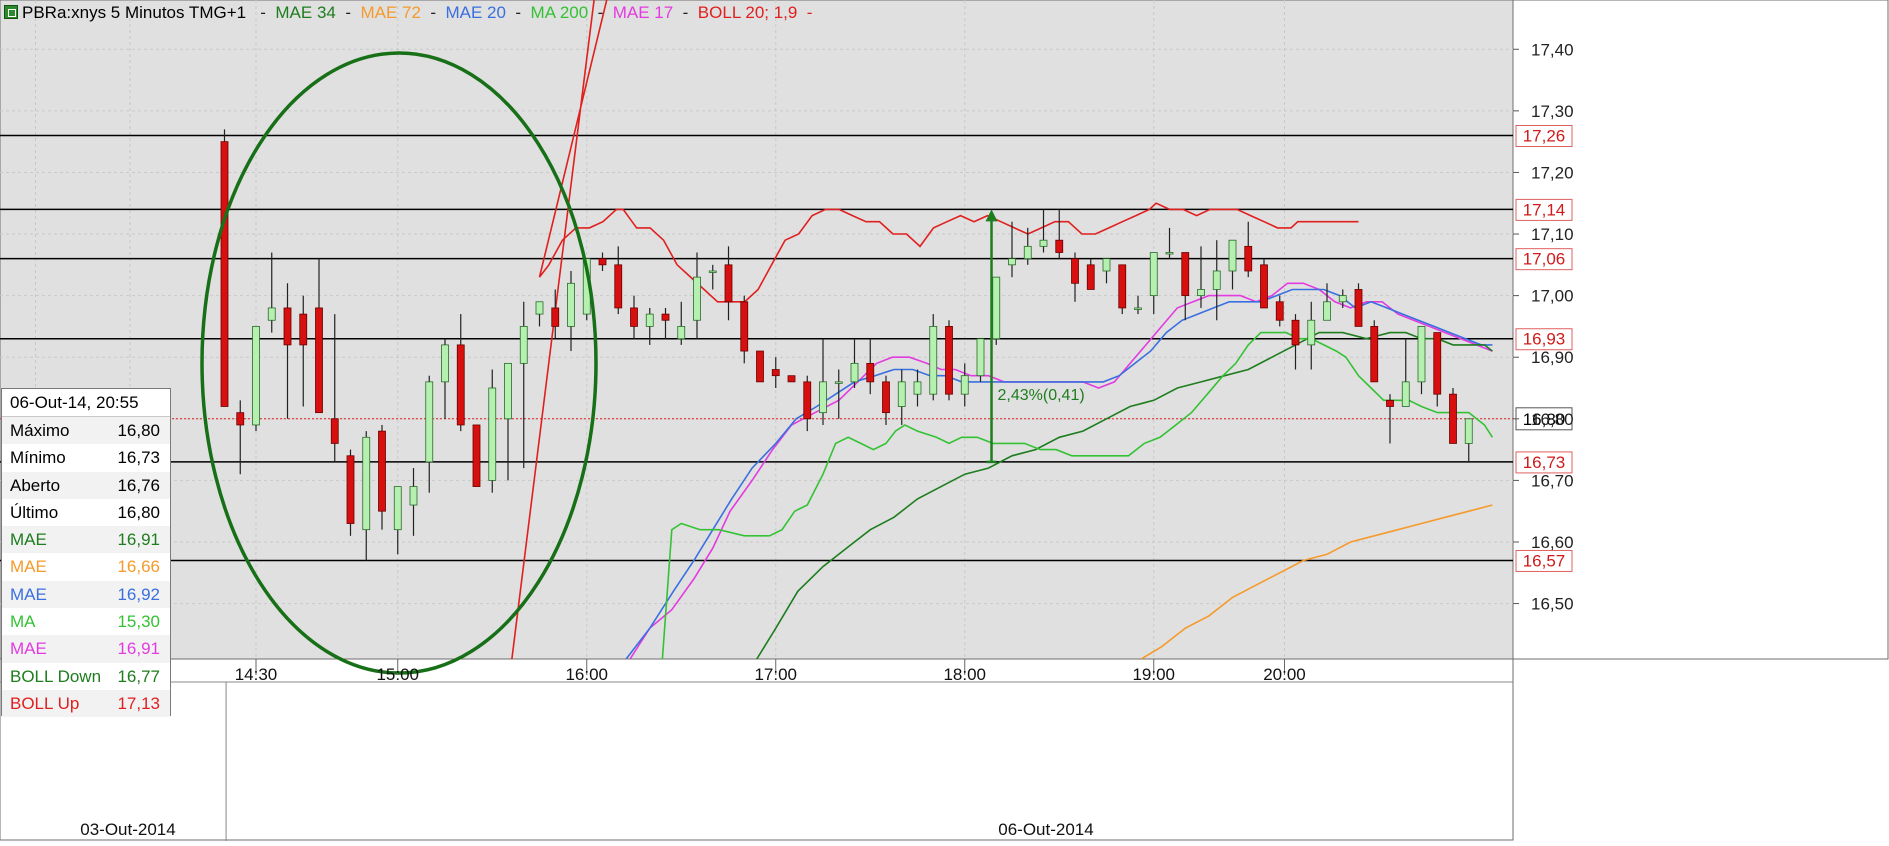 This screenshot has width=1889, height=846. I want to click on y-tick-label: 16,90, so click(1552, 357).